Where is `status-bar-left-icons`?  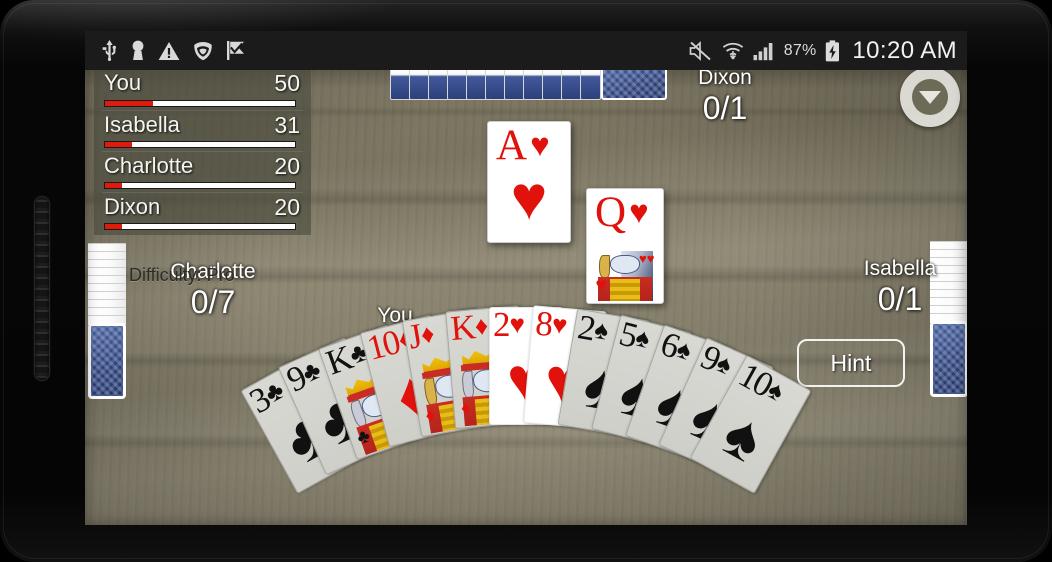 status-bar-left-icons is located at coordinates (173, 50).